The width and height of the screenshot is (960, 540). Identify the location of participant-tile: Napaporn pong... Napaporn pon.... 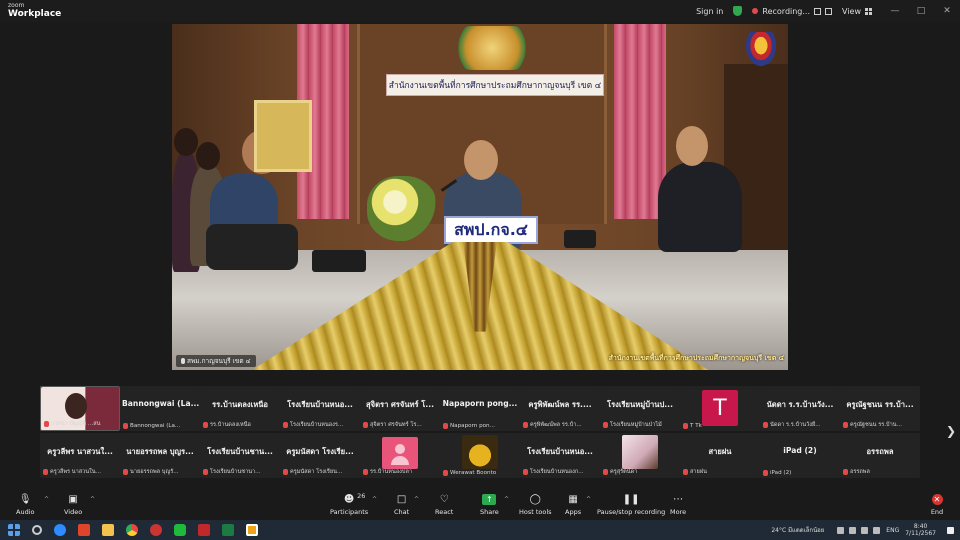
(480, 408).